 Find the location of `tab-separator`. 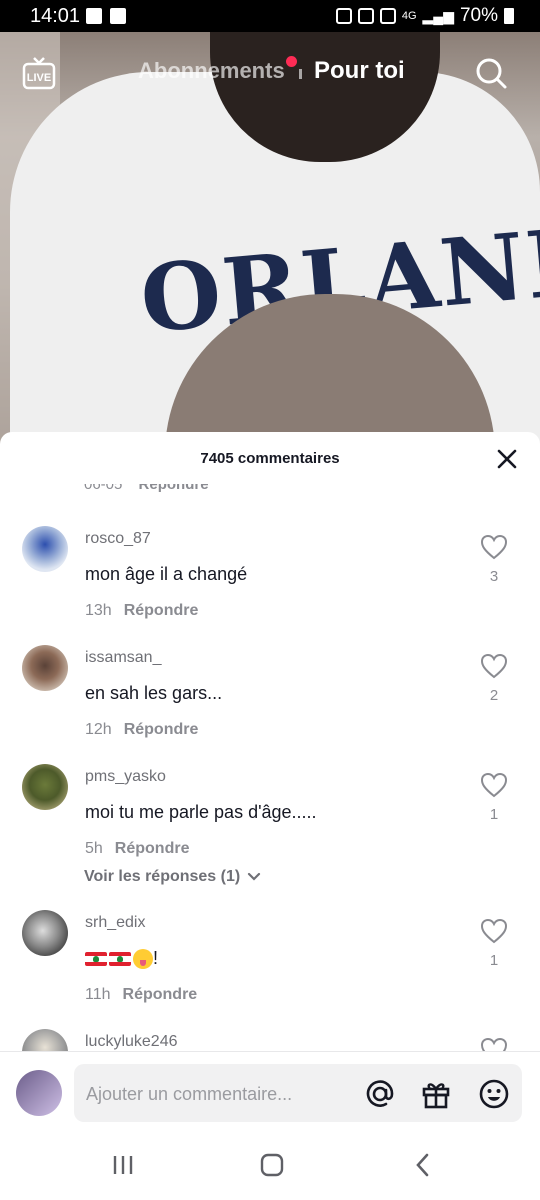

tab-separator is located at coordinates (300, 74).